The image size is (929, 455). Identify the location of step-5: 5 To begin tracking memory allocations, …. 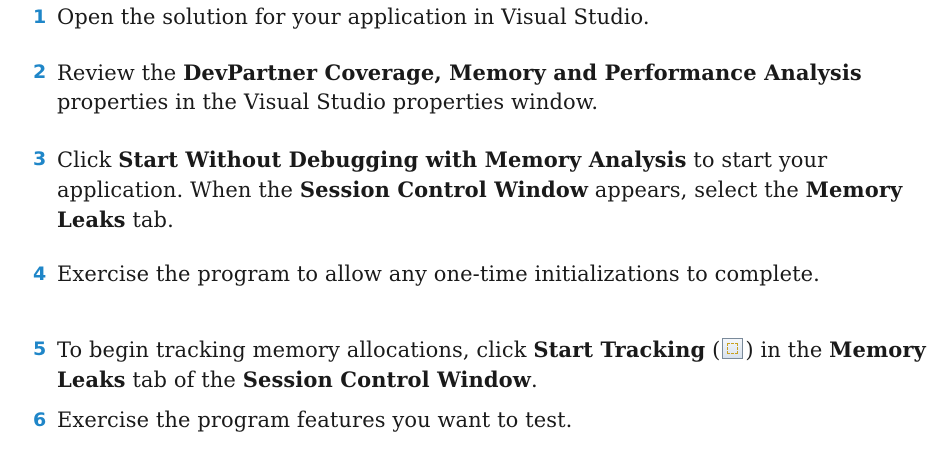
(464, 365).